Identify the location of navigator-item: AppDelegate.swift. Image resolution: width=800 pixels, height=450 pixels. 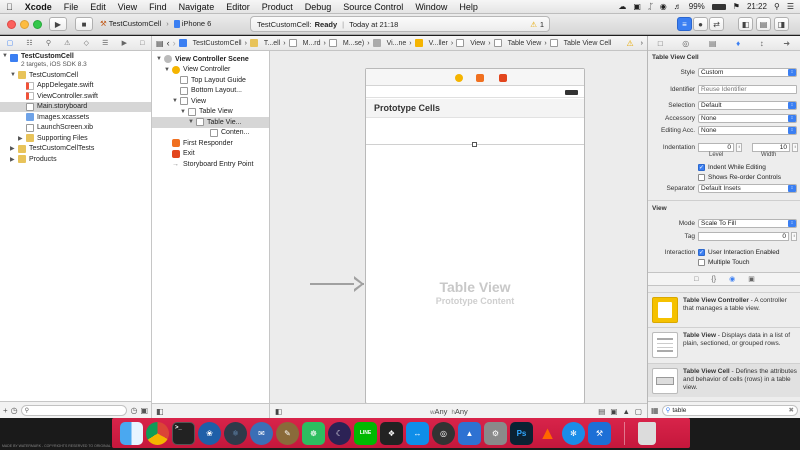
(75, 86).